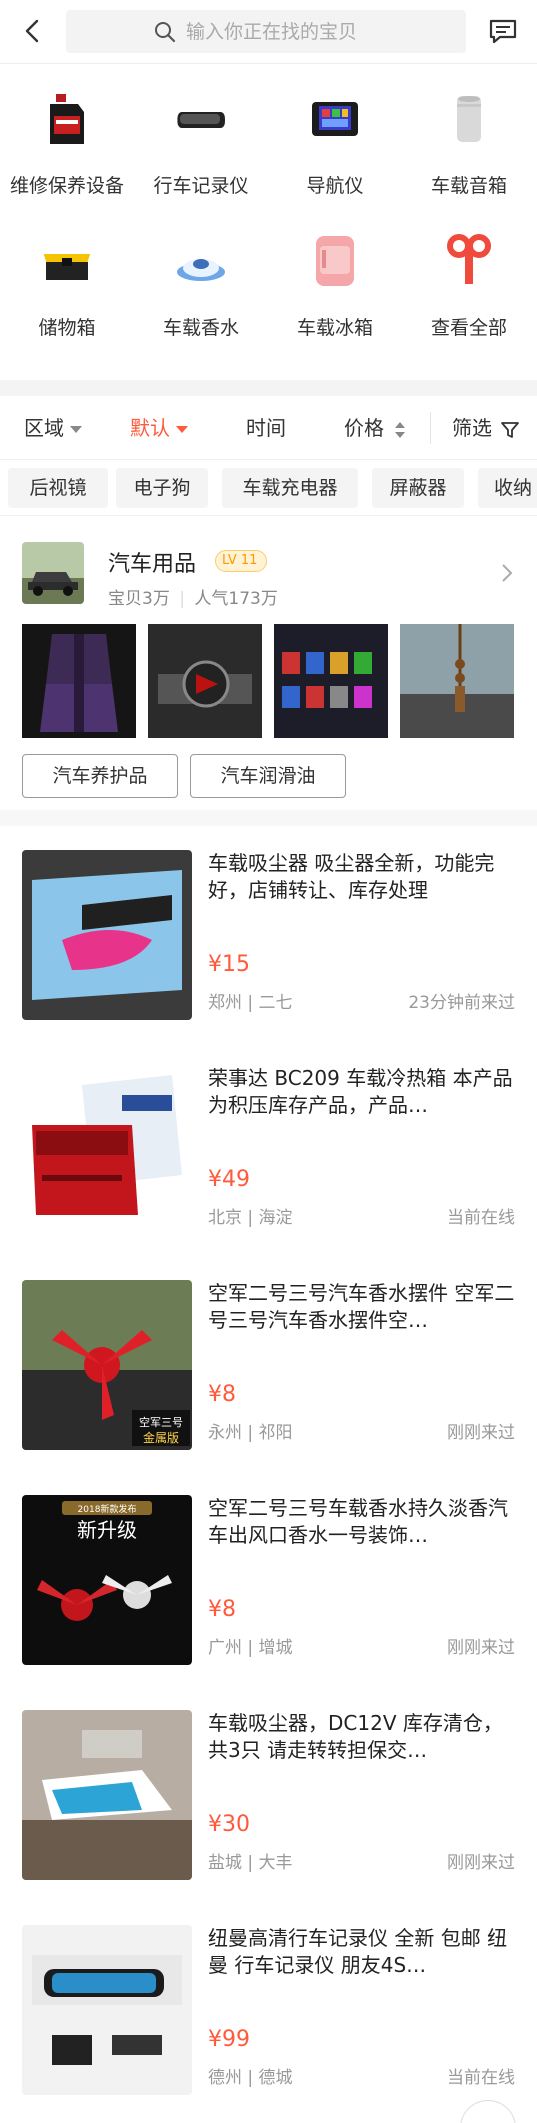 This screenshot has width=537, height=2123. Describe the element at coordinates (418, 488) in the screenshot. I see `quick-tag: 屏蔽器` at that location.